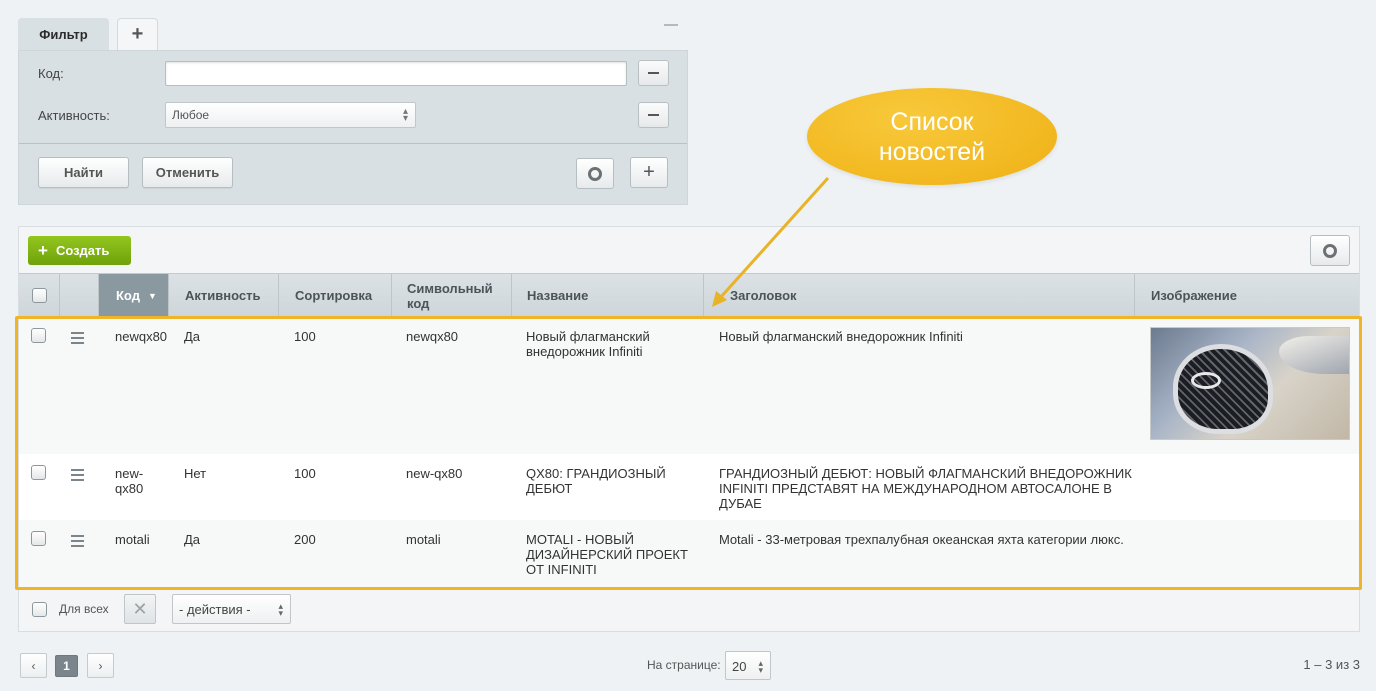  I want to click on column-header-code: Код ▼, so click(133, 295).